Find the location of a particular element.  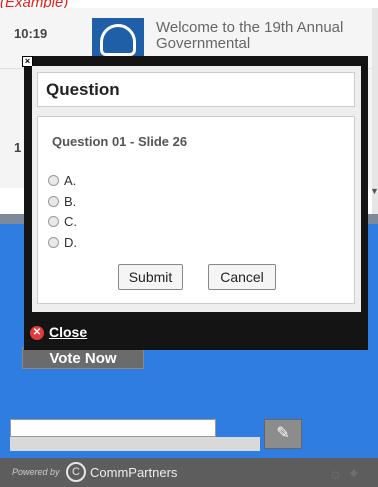

vote-now-button: Vote Now is located at coordinates (83, 358).